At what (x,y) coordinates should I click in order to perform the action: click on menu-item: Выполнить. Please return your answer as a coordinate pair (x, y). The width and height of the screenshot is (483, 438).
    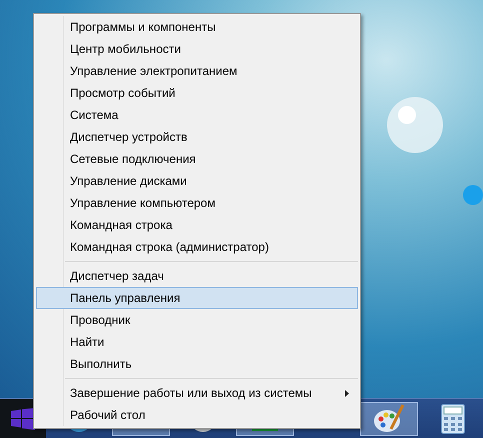
    Looking at the image, I should click on (197, 364).